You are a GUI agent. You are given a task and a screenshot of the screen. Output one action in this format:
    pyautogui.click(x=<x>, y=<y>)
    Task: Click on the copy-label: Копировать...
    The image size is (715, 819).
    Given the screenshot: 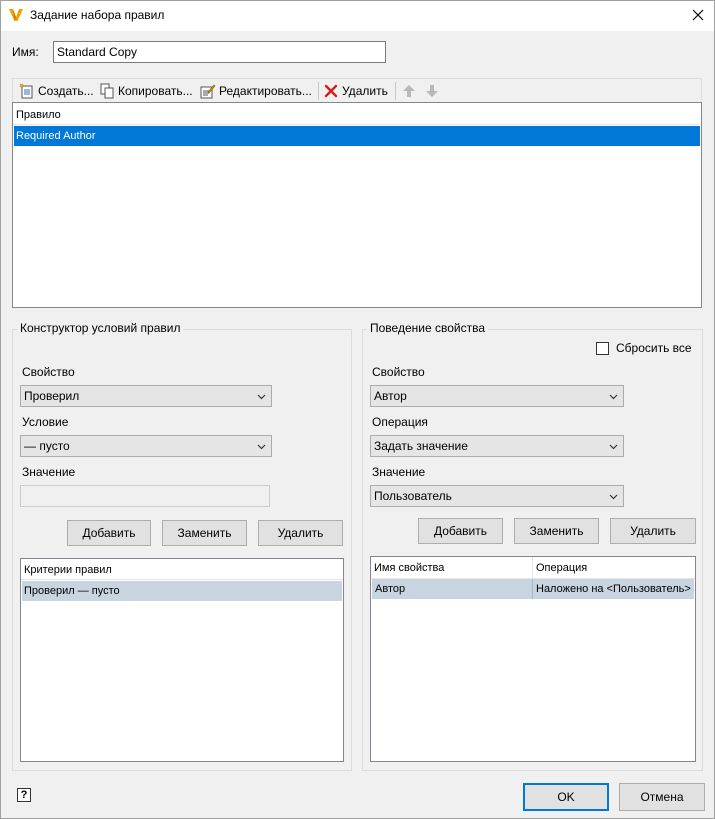 What is the action you would take?
    pyautogui.click(x=155, y=91)
    